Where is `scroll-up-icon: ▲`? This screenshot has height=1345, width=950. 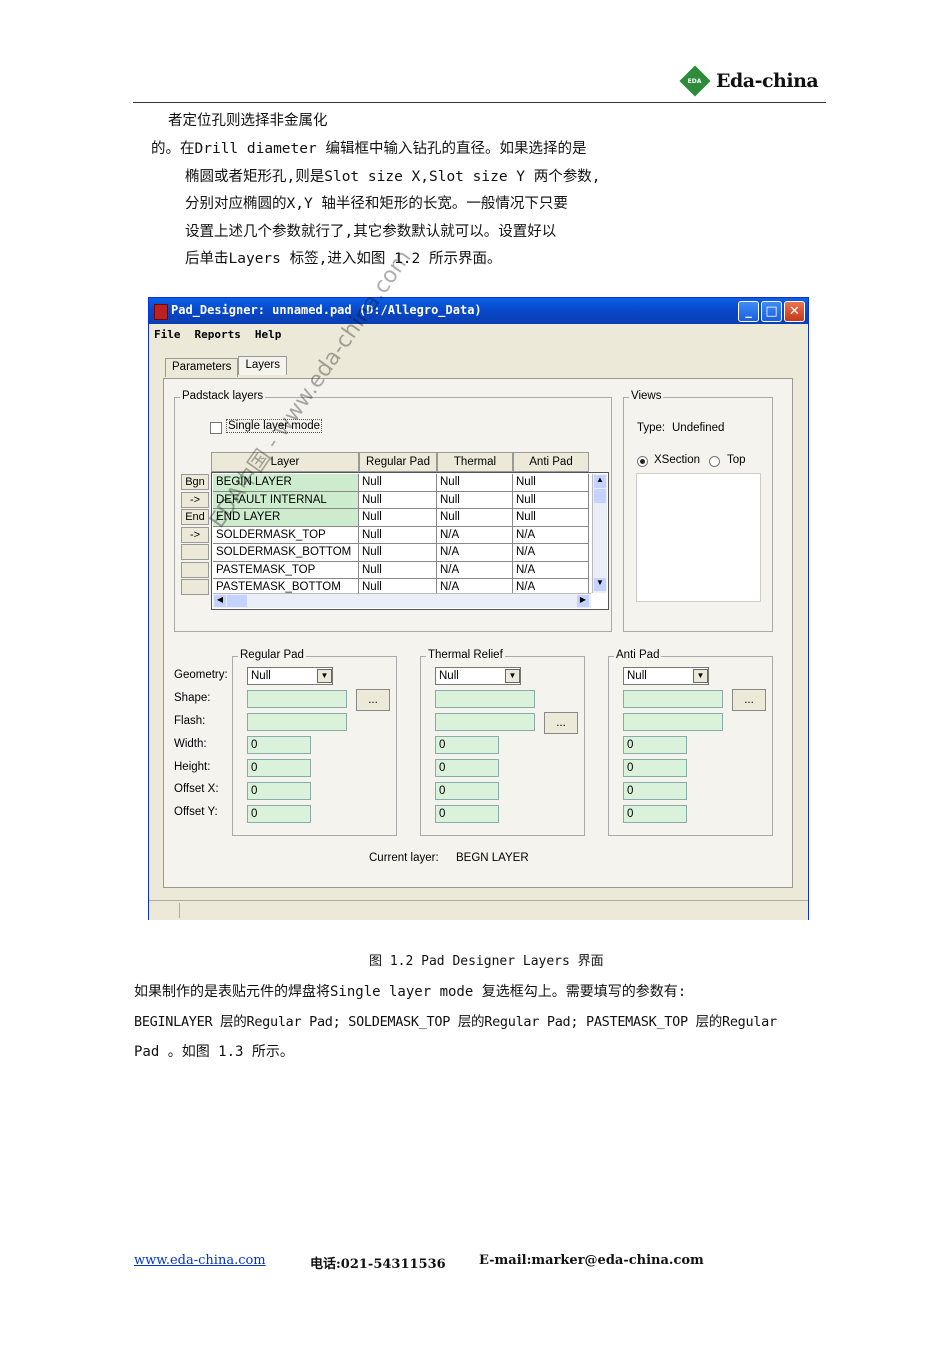 scroll-up-icon: ▲ is located at coordinates (600, 481).